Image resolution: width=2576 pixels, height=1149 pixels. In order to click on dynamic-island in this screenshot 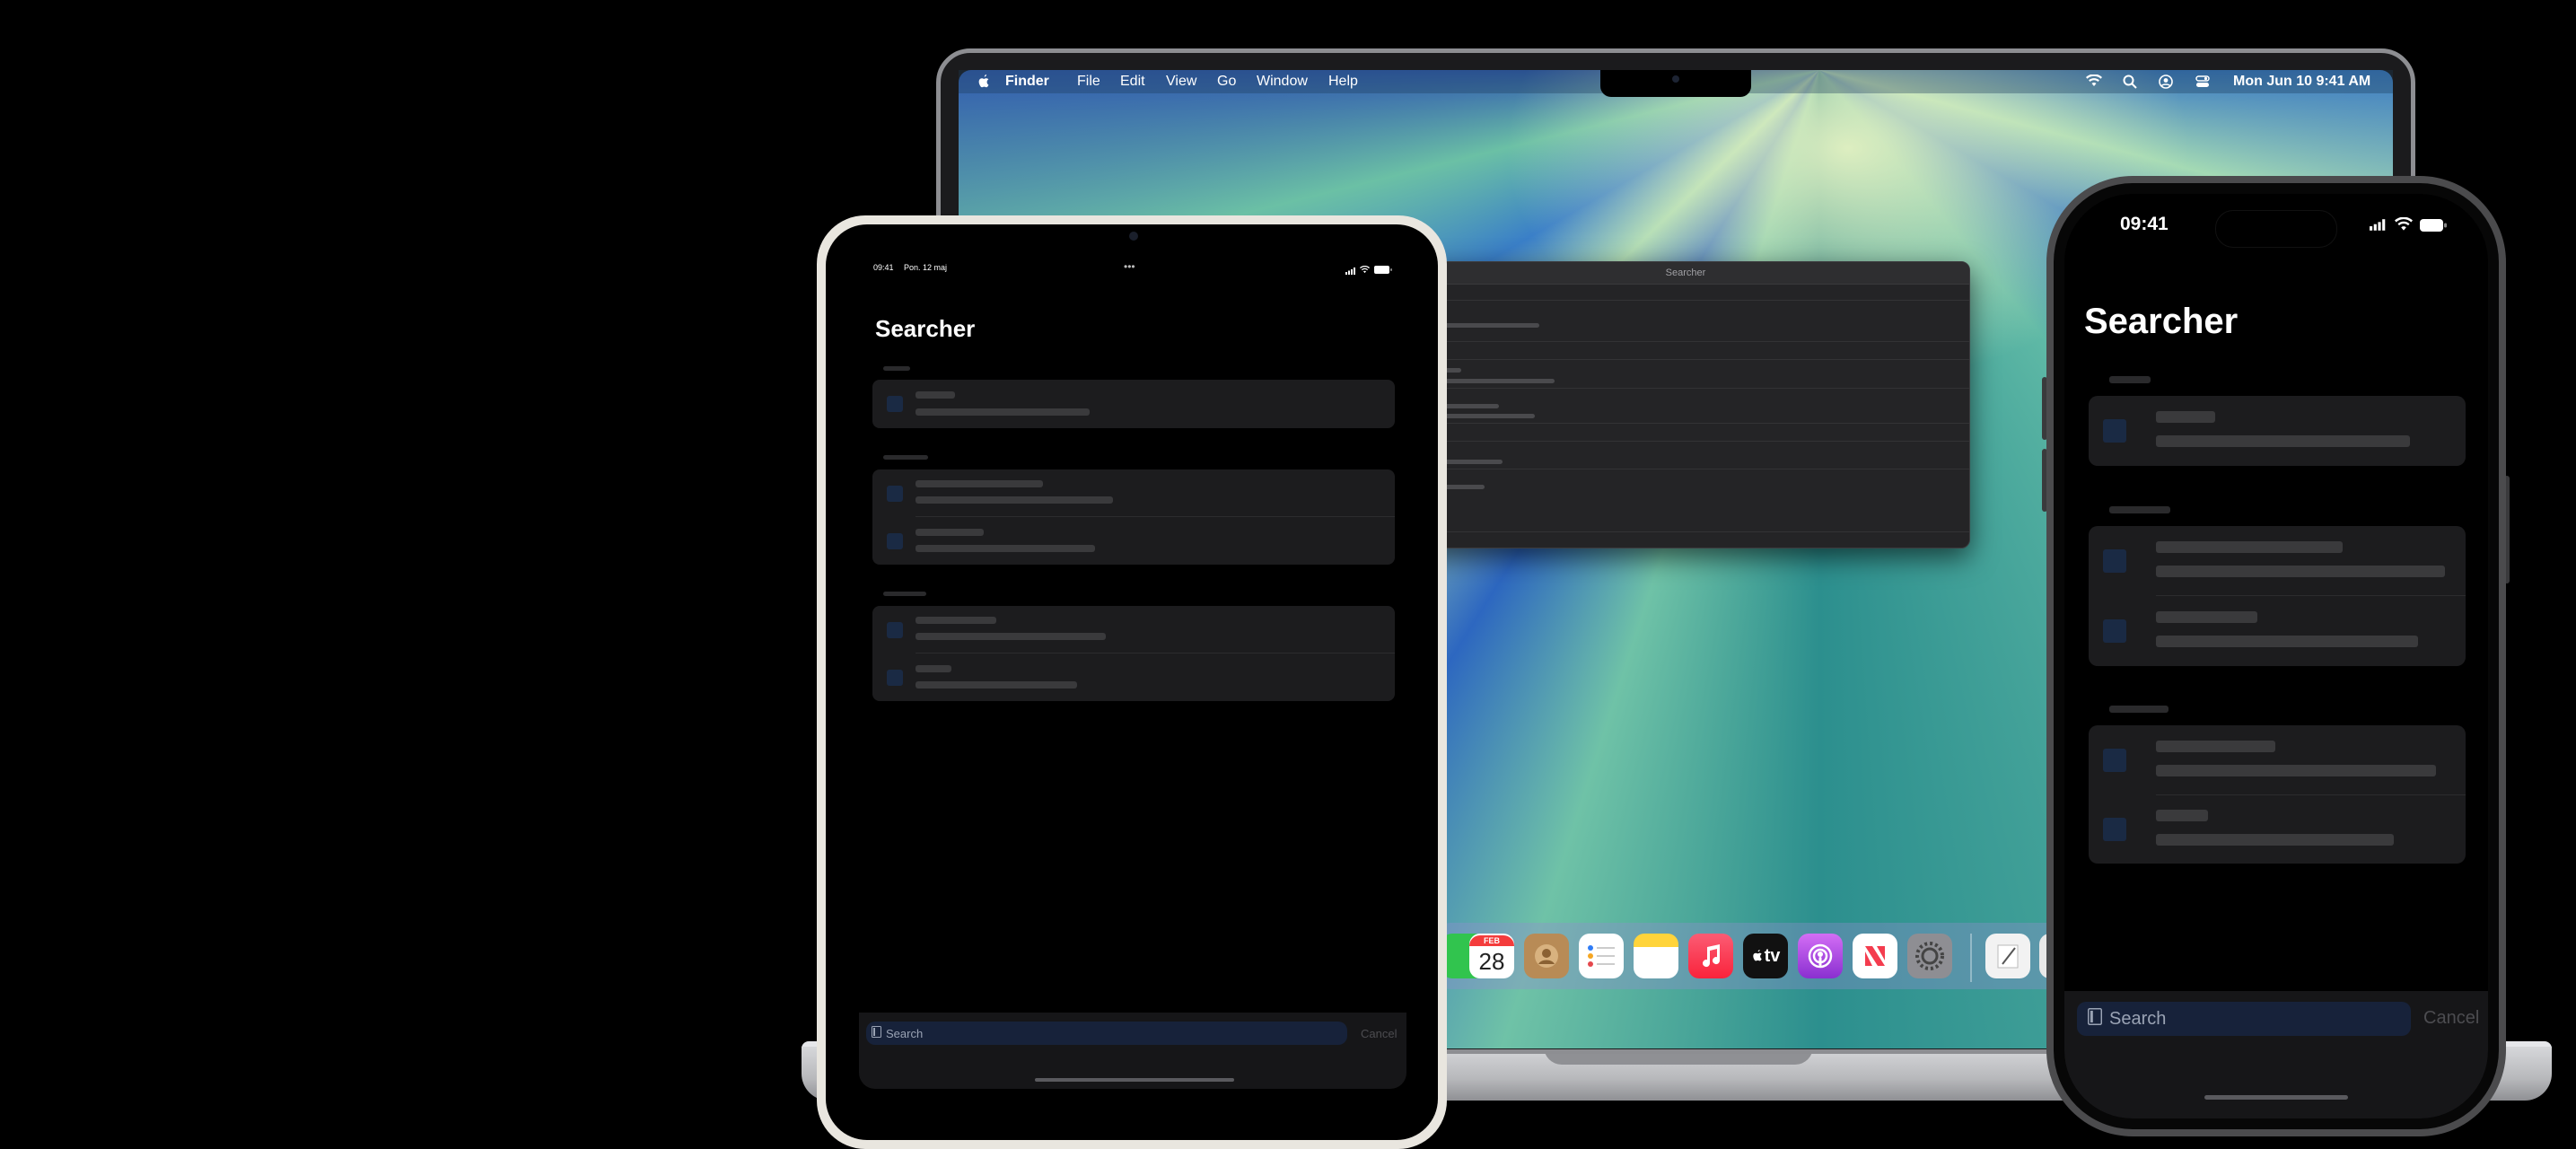, I will do `click(2276, 229)`.